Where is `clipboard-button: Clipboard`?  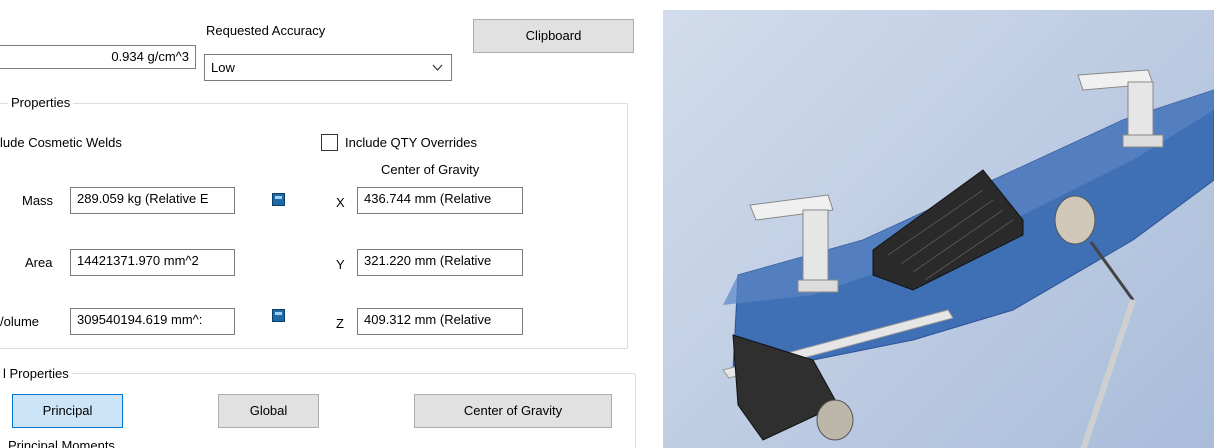
clipboard-button: Clipboard is located at coordinates (553, 36).